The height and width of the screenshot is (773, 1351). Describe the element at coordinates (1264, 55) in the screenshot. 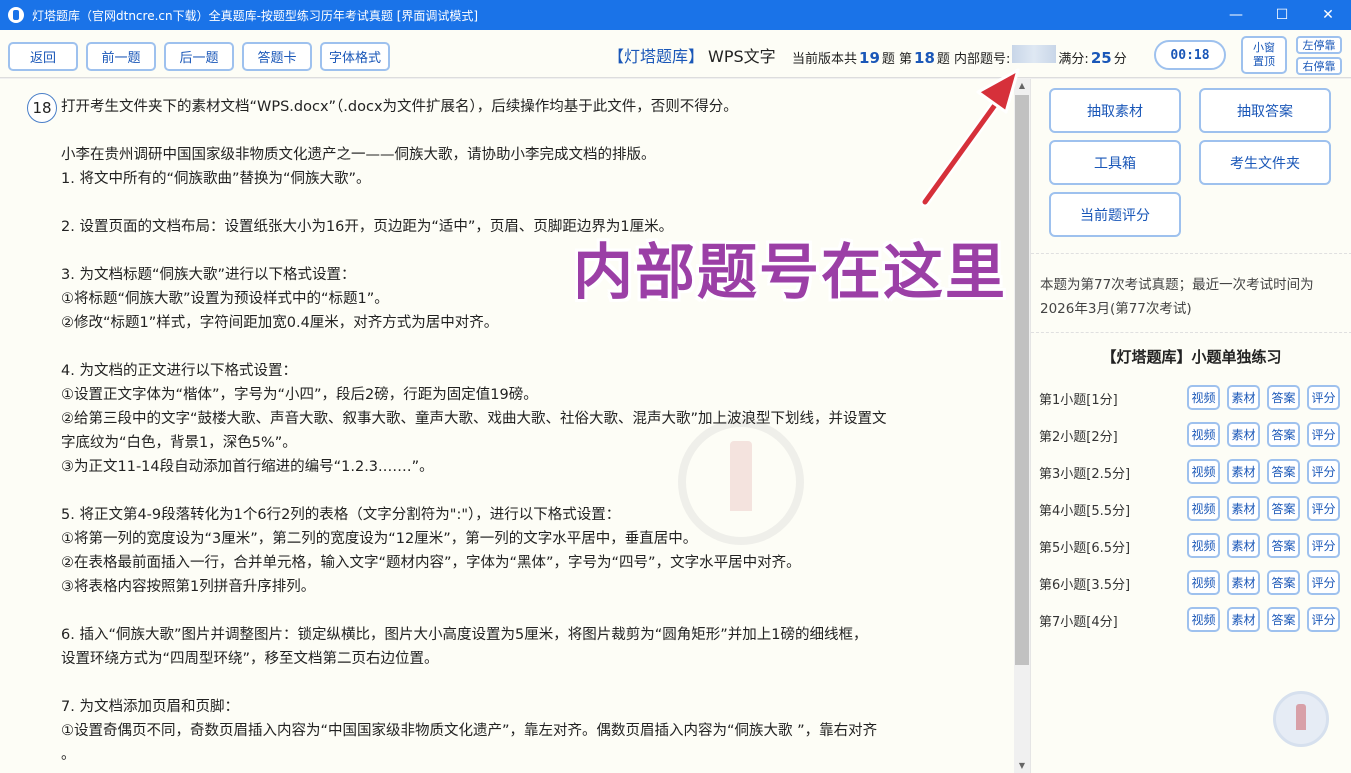

I see `pin-window-button: 小窗 置顶` at that location.